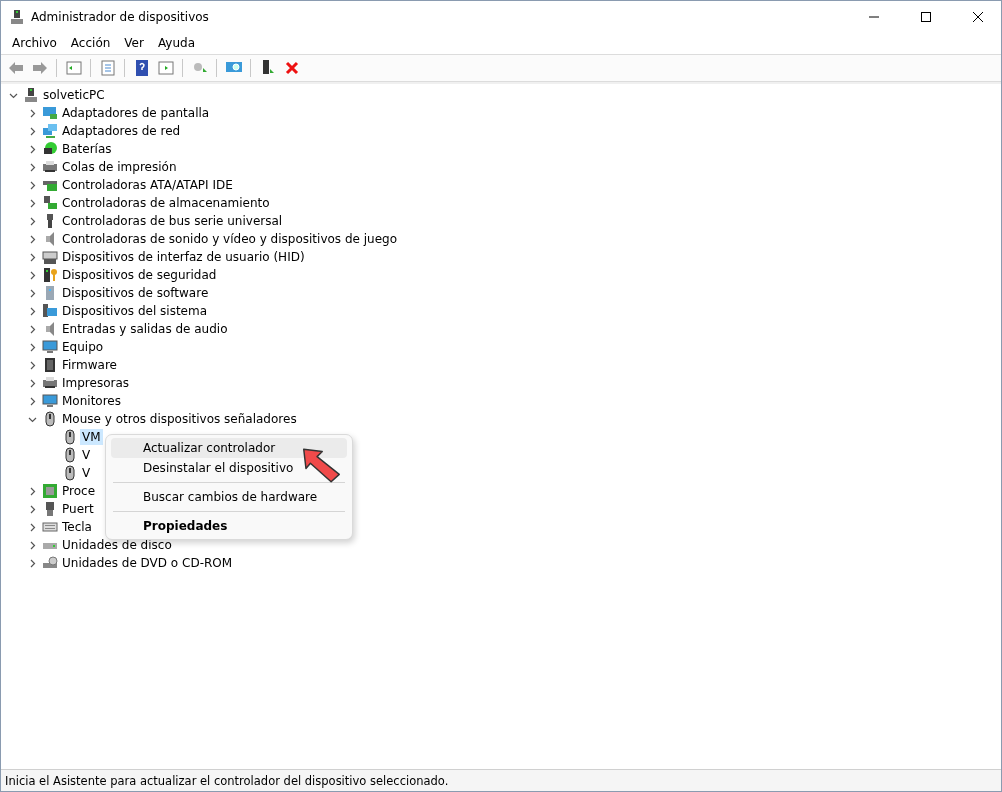 The height and width of the screenshot is (792, 1002). Describe the element at coordinates (134, 43) in the screenshot. I see `menu-item: Ver` at that location.